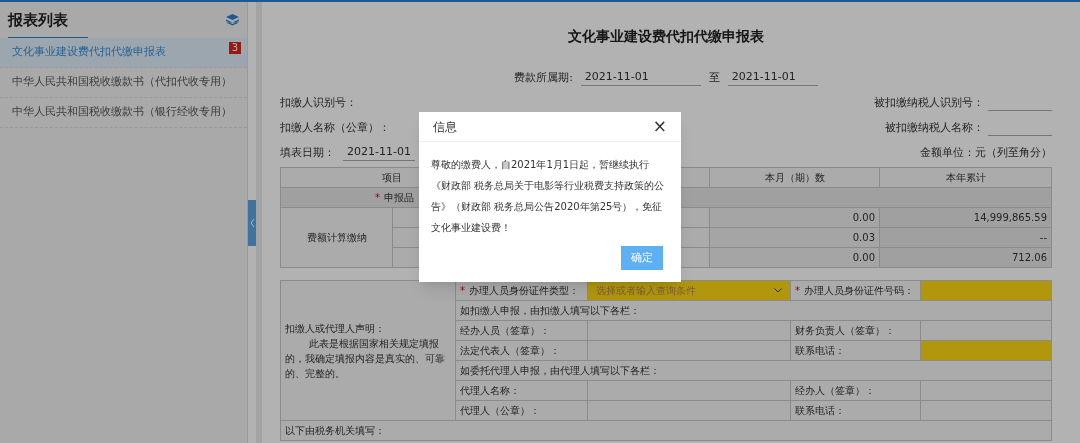 The height and width of the screenshot is (443, 1080). What do you see at coordinates (335, 127) in the screenshot?
I see `field-label: 扣缴人名称（公章）：` at bounding box center [335, 127].